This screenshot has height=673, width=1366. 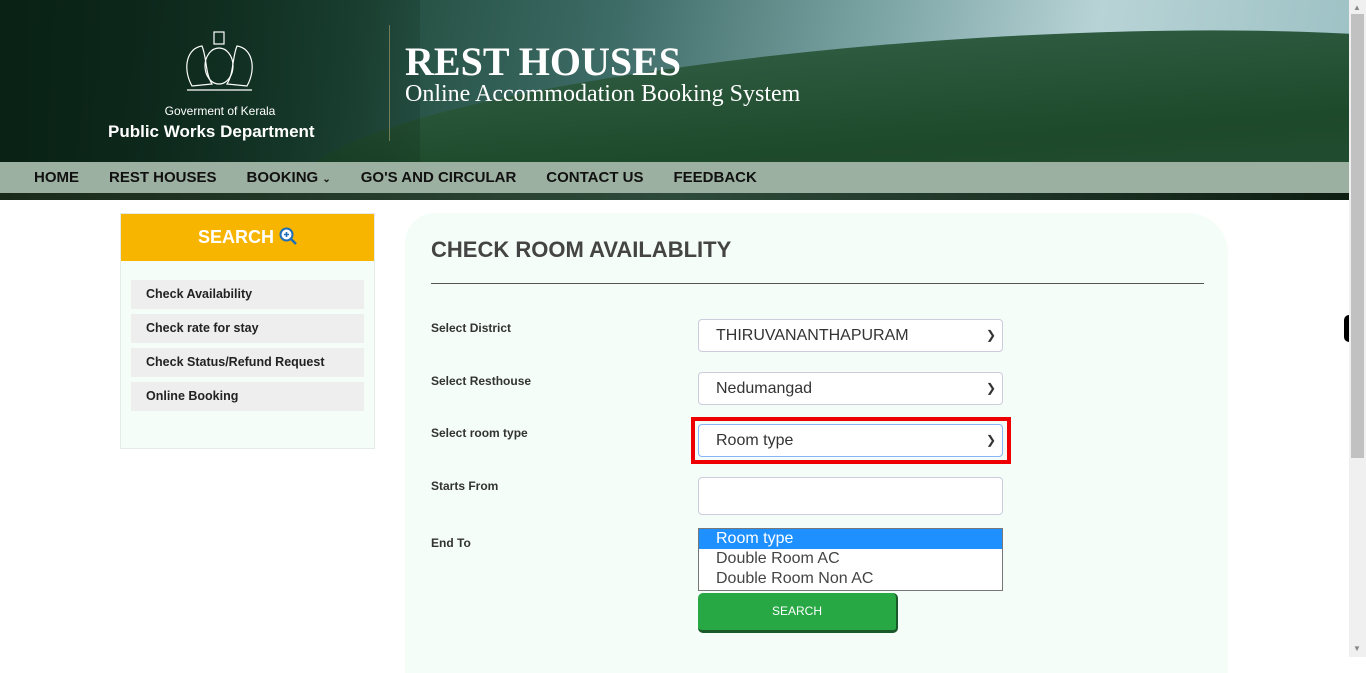 What do you see at coordinates (581, 249) in the screenshot?
I see `page-title: CHECK ROOM AVAILABLITY` at bounding box center [581, 249].